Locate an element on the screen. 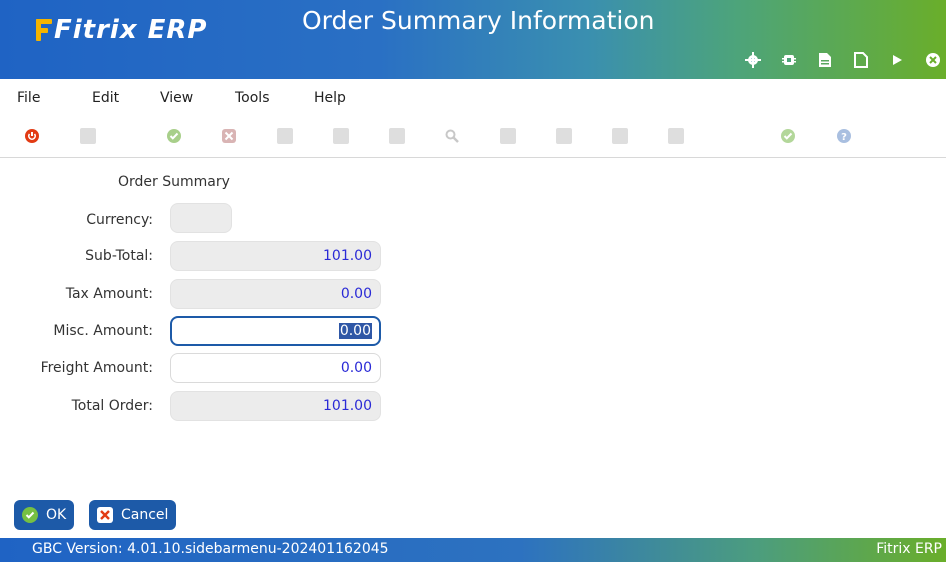  copy-icon is located at coordinates (88, 136).